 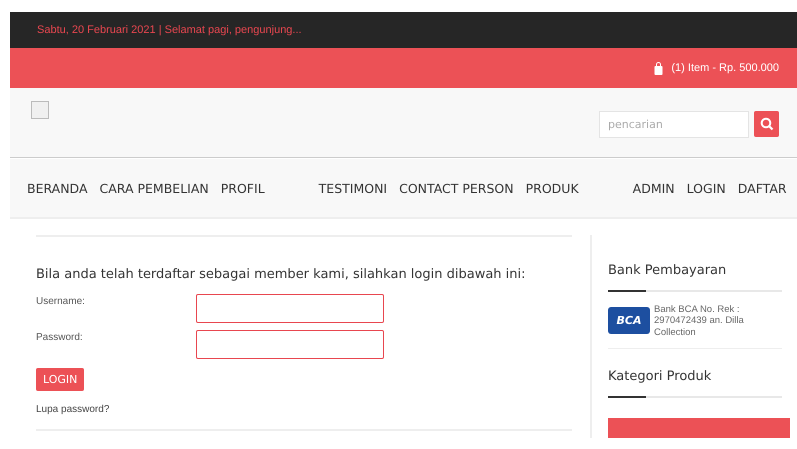 What do you see at coordinates (659, 68) in the screenshot?
I see `shopping-bag-icon` at bounding box center [659, 68].